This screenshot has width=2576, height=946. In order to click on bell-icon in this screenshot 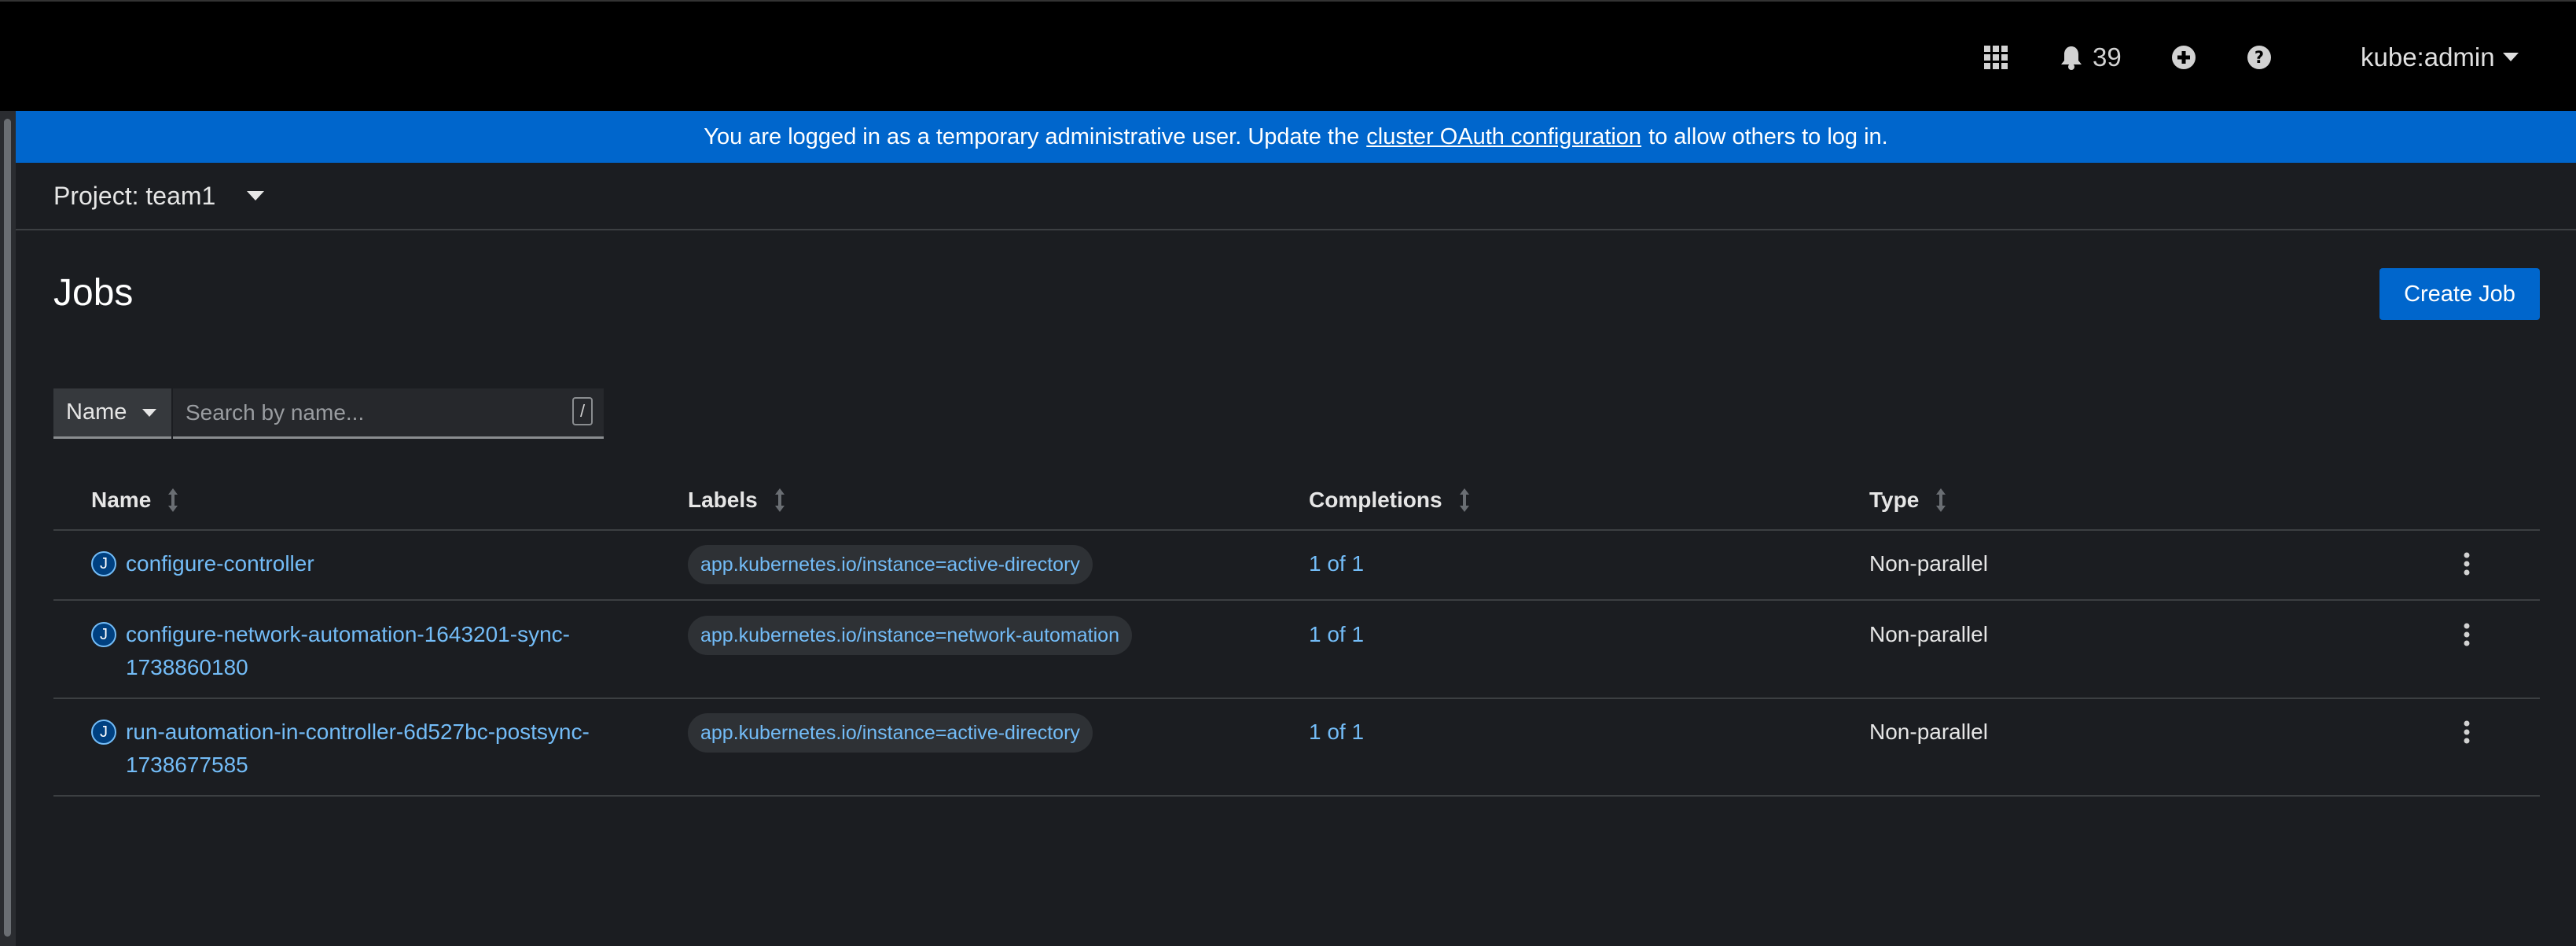, I will do `click(2071, 58)`.